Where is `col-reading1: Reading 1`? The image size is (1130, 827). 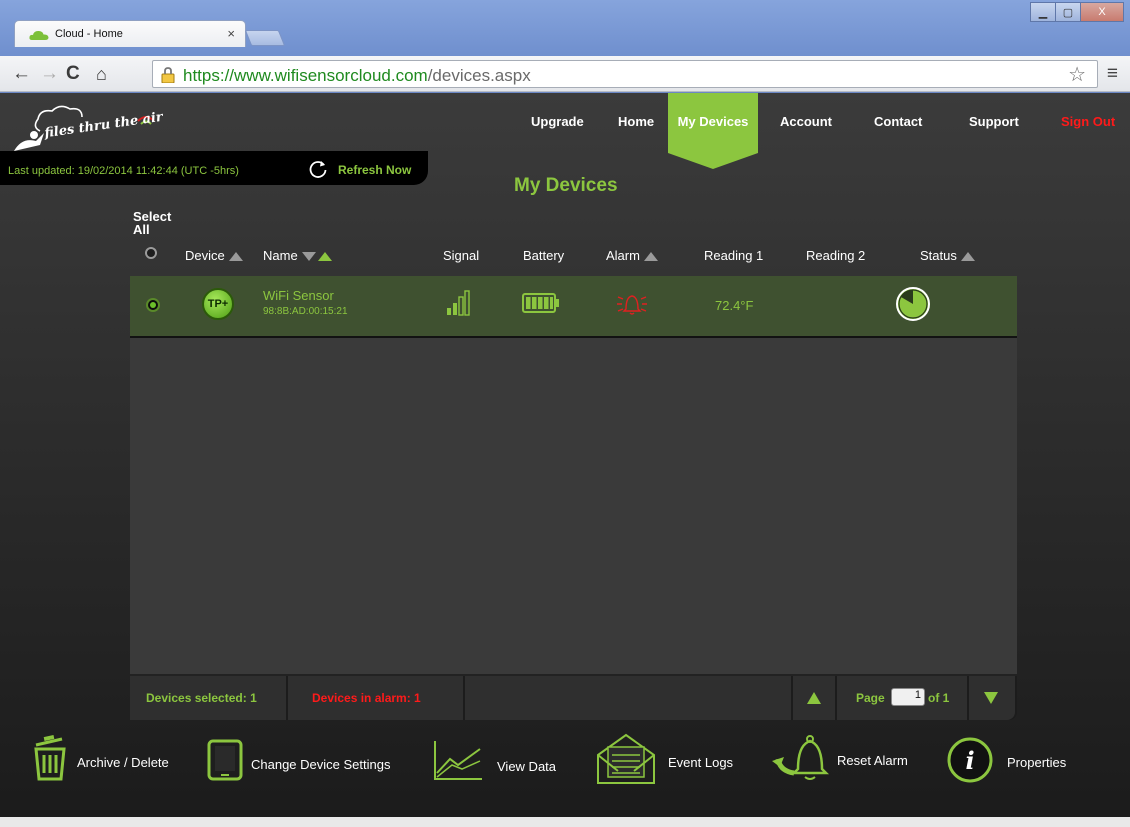 col-reading1: Reading 1 is located at coordinates (734, 255).